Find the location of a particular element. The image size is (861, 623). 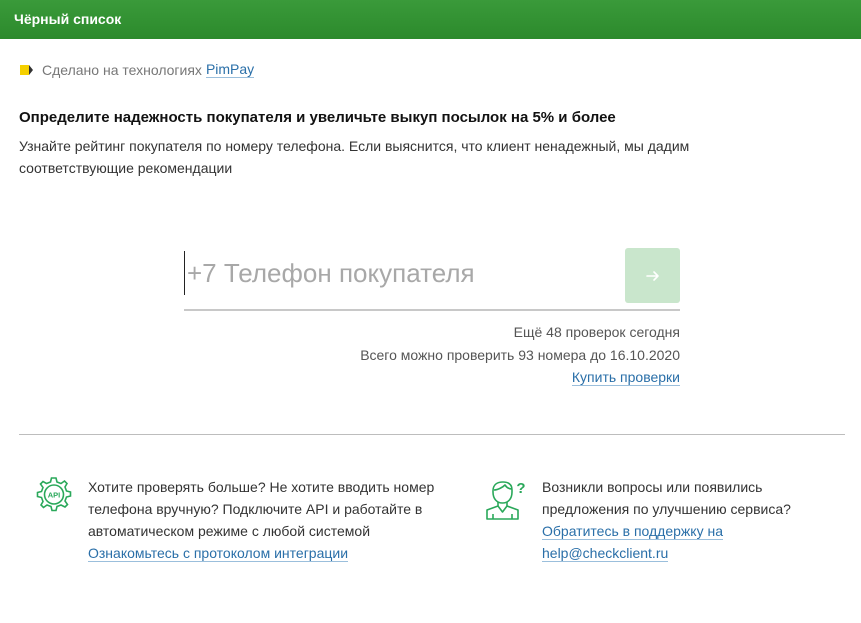

pimpay-logo-icon is located at coordinates (27, 70).